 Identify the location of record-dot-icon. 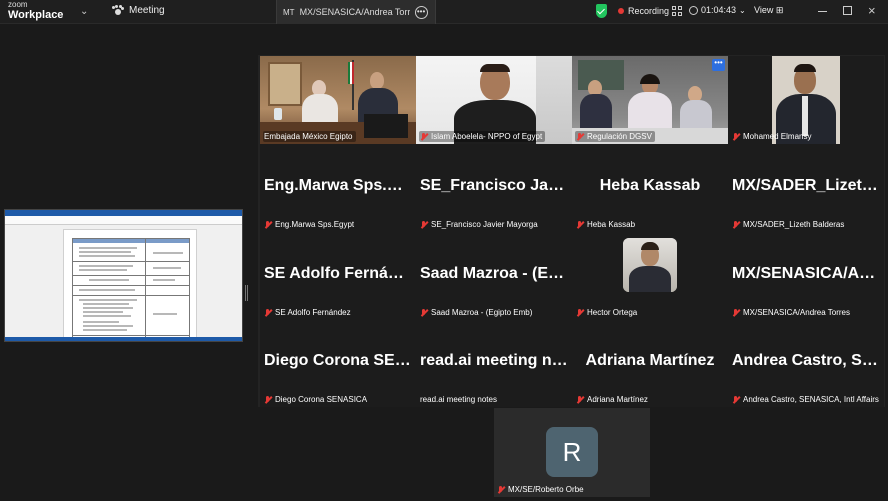
(621, 11).